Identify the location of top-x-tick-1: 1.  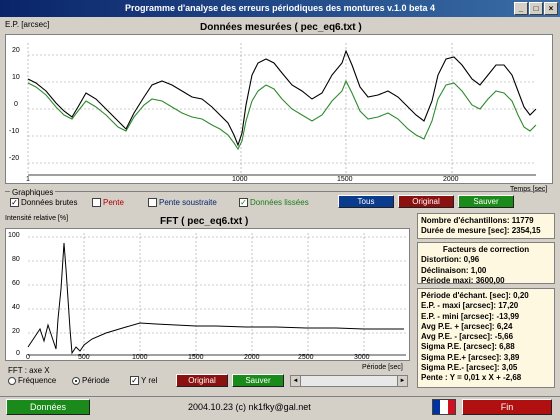
(28, 179).